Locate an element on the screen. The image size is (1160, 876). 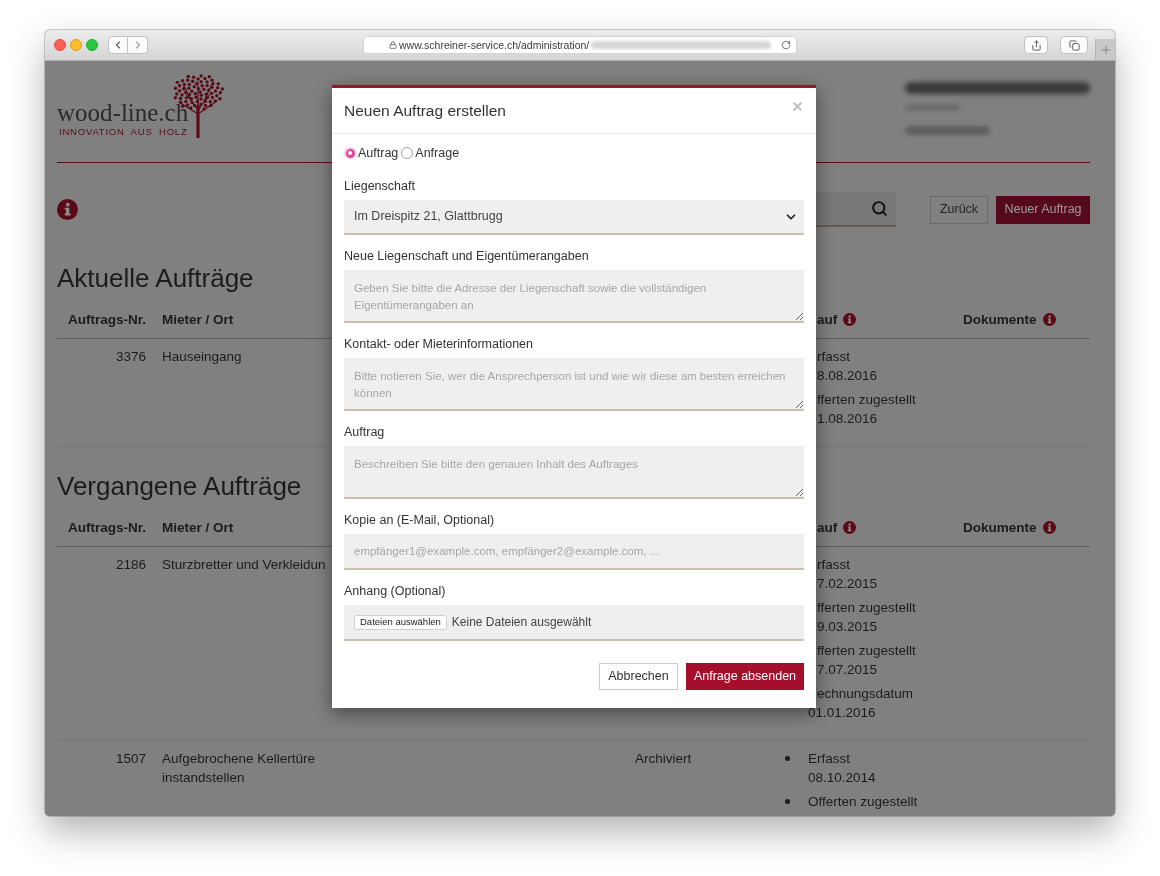
history-date: 7.02.2015 is located at coordinates (847, 584).